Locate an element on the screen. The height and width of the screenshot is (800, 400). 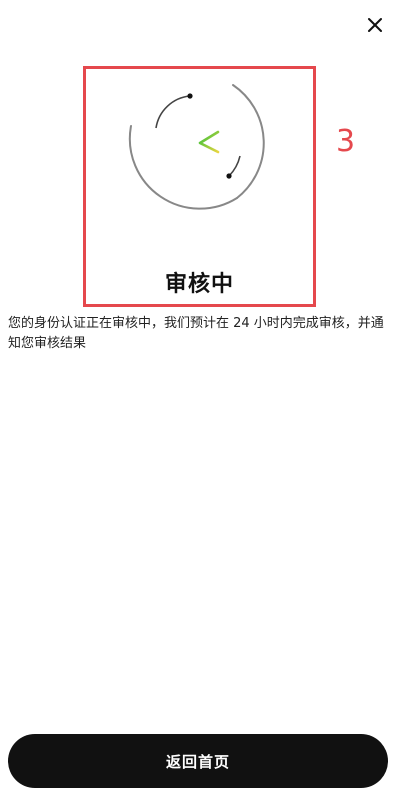
return-home-button: 返回首页 is located at coordinates (198, 761).